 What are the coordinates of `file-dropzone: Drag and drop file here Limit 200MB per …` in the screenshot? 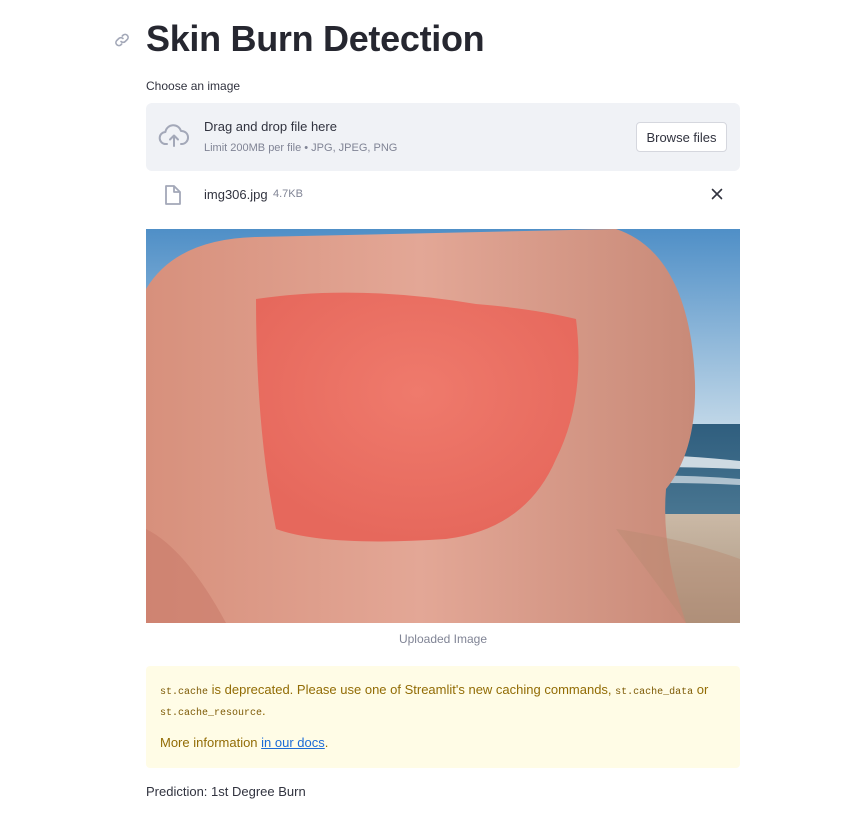 It's located at (443, 137).